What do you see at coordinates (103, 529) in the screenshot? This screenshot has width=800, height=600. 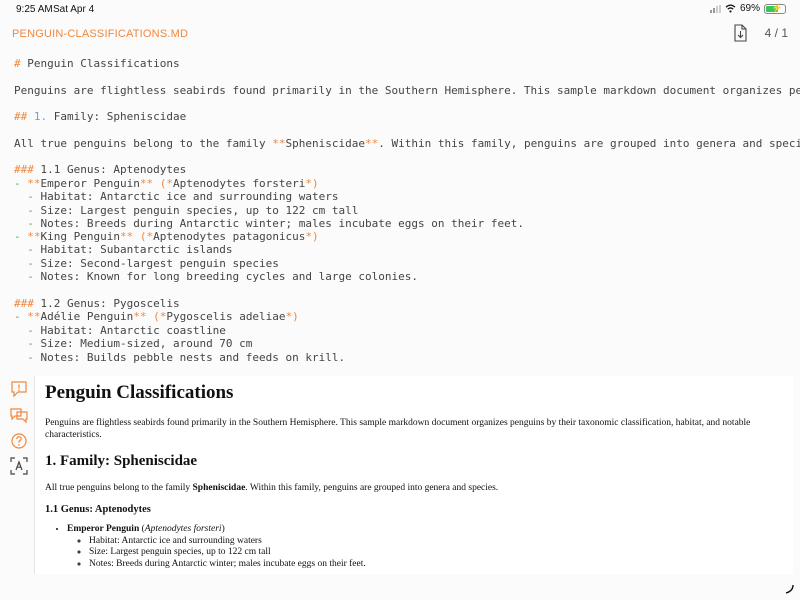 I see `species-name: Emperor Penguin` at bounding box center [103, 529].